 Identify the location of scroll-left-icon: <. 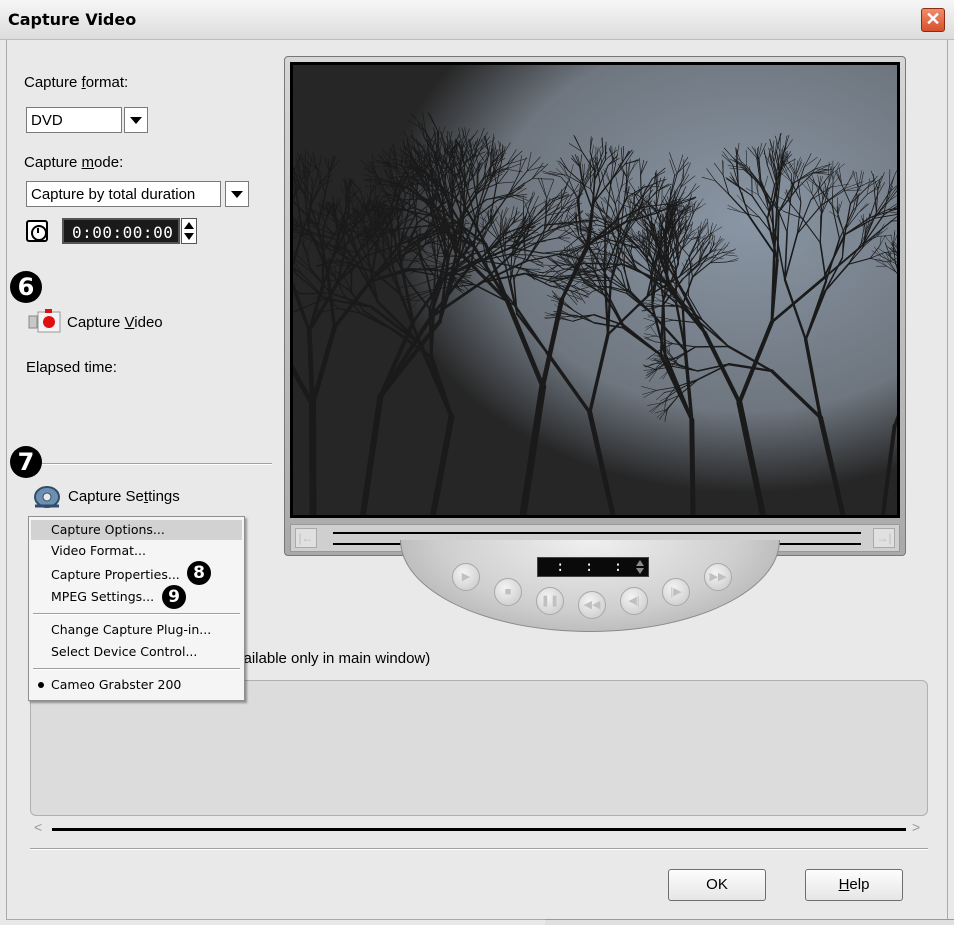
(38, 827).